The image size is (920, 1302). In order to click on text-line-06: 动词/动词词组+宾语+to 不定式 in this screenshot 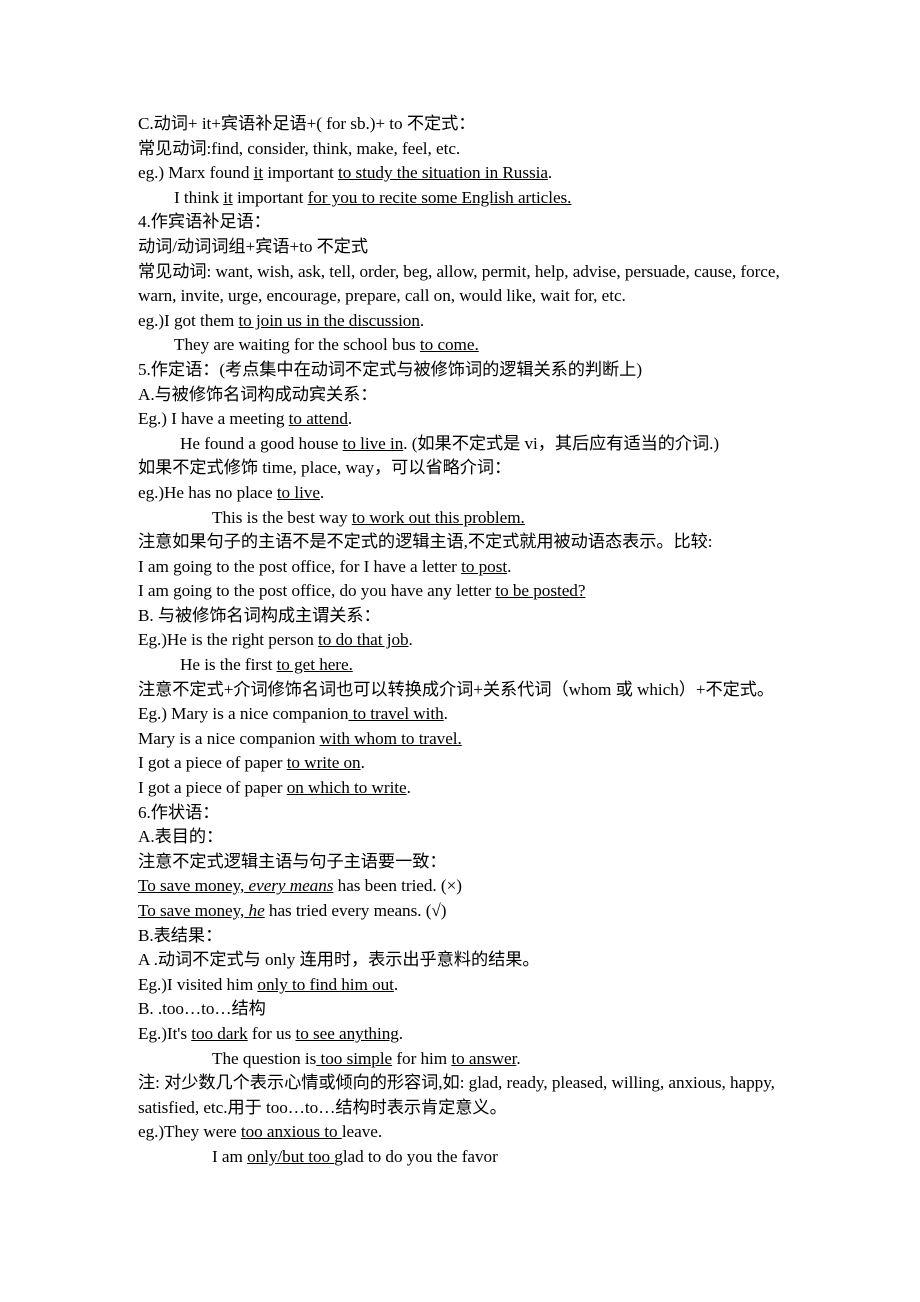, I will do `click(468, 247)`.